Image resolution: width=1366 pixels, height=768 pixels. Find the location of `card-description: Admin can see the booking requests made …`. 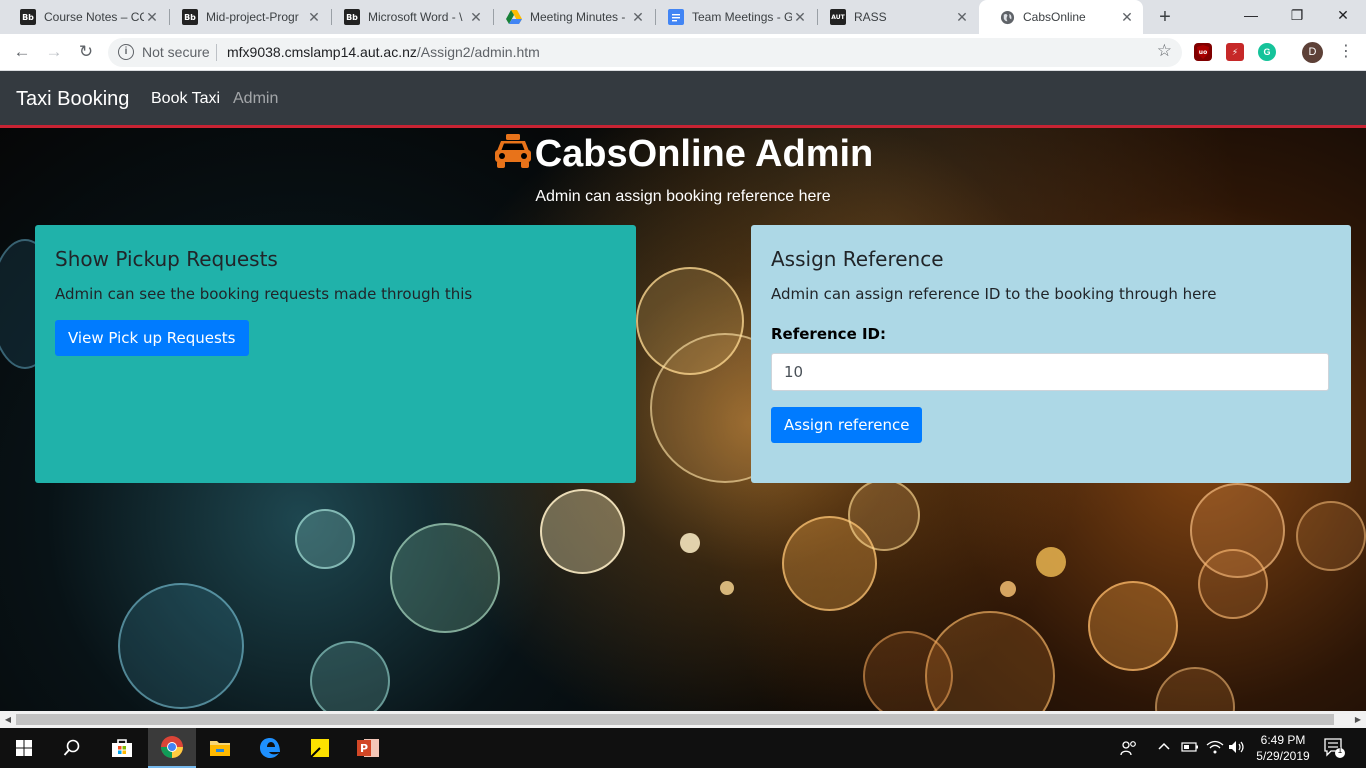

card-description: Admin can see the booking requests made … is located at coordinates (264, 294).